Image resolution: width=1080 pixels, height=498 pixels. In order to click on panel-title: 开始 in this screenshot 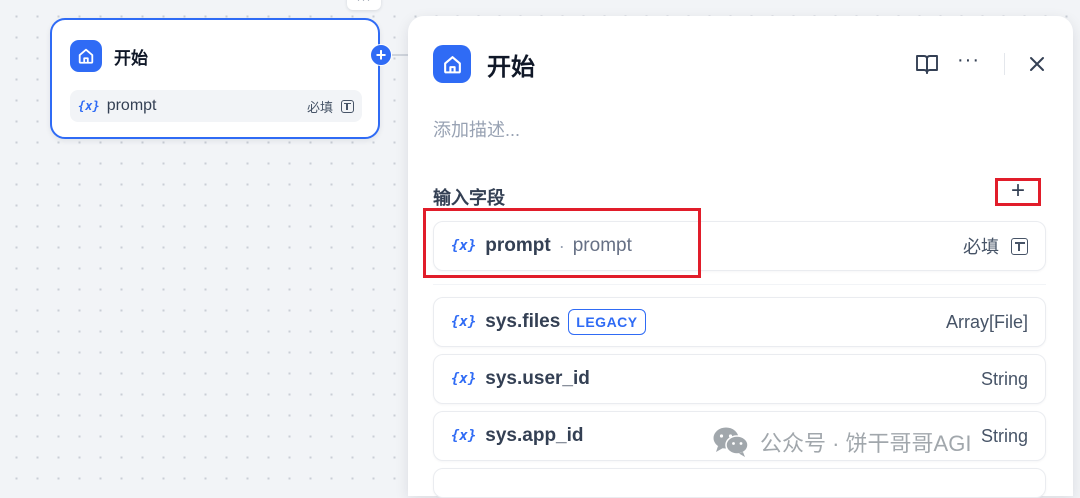, I will do `click(511, 67)`.